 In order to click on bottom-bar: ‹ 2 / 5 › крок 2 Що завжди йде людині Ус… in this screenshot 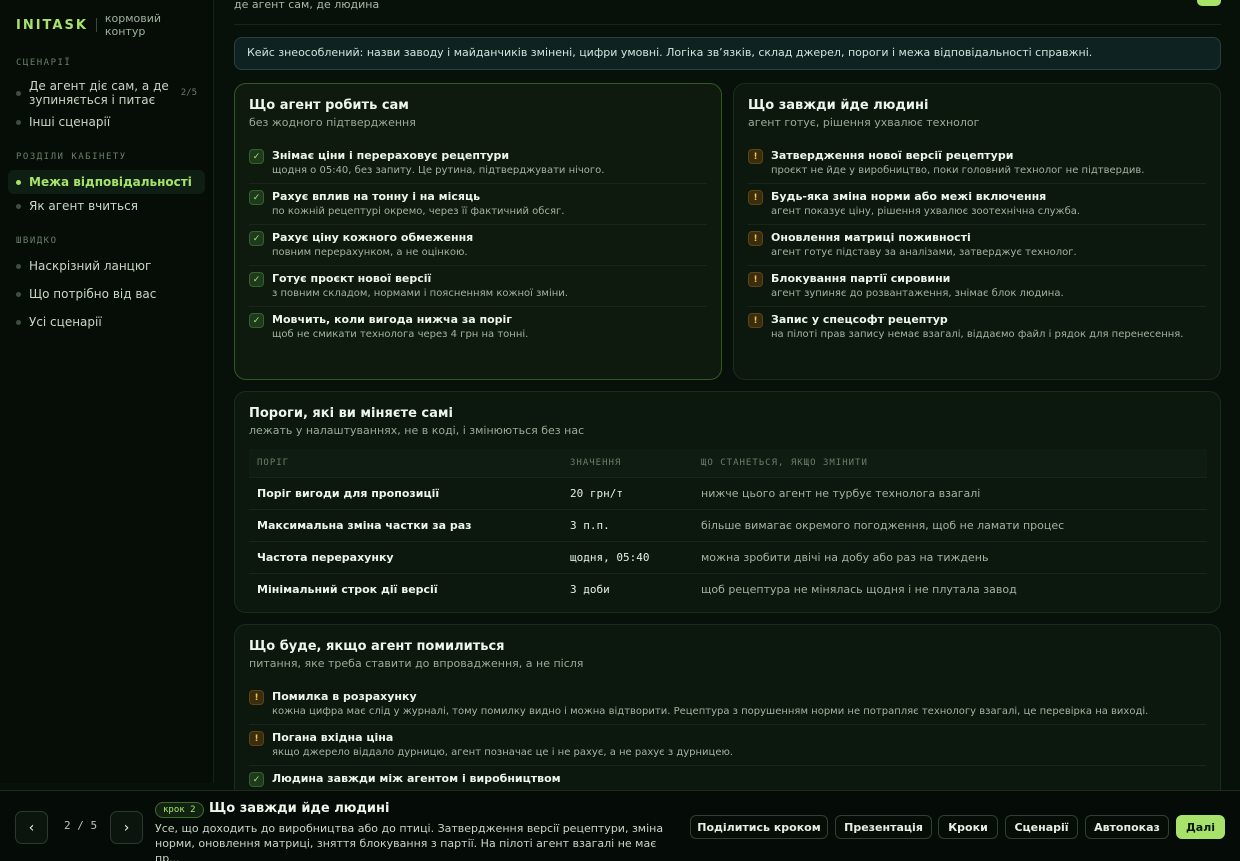, I will do `click(620, 825)`.